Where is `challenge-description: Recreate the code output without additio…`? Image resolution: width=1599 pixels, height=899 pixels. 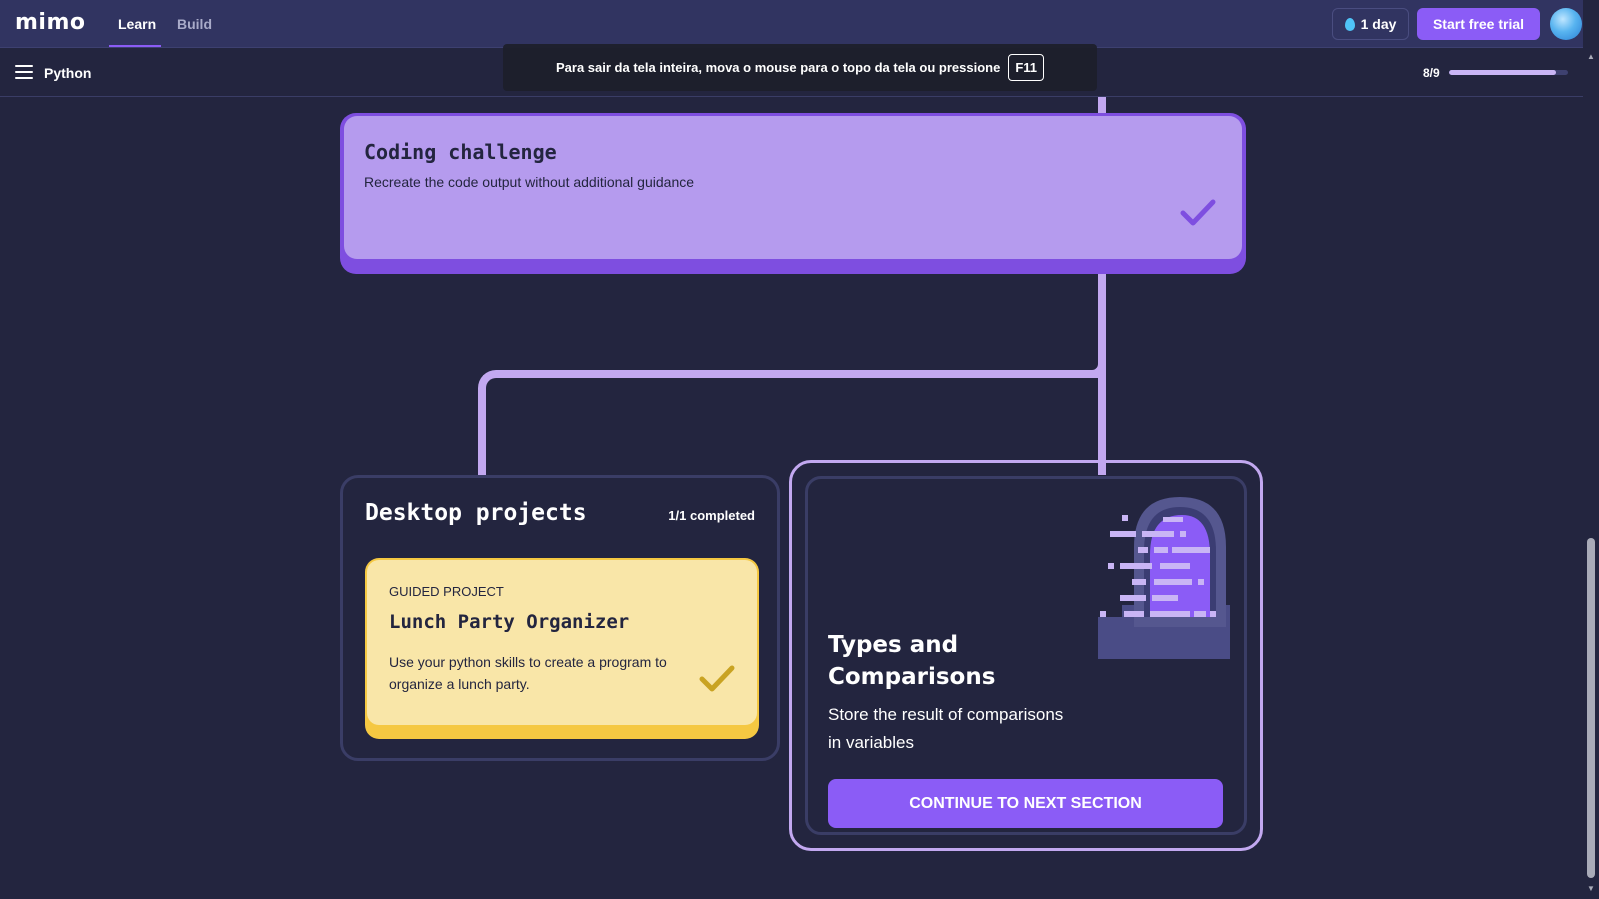
challenge-description: Recreate the code output without additio… is located at coordinates (529, 182).